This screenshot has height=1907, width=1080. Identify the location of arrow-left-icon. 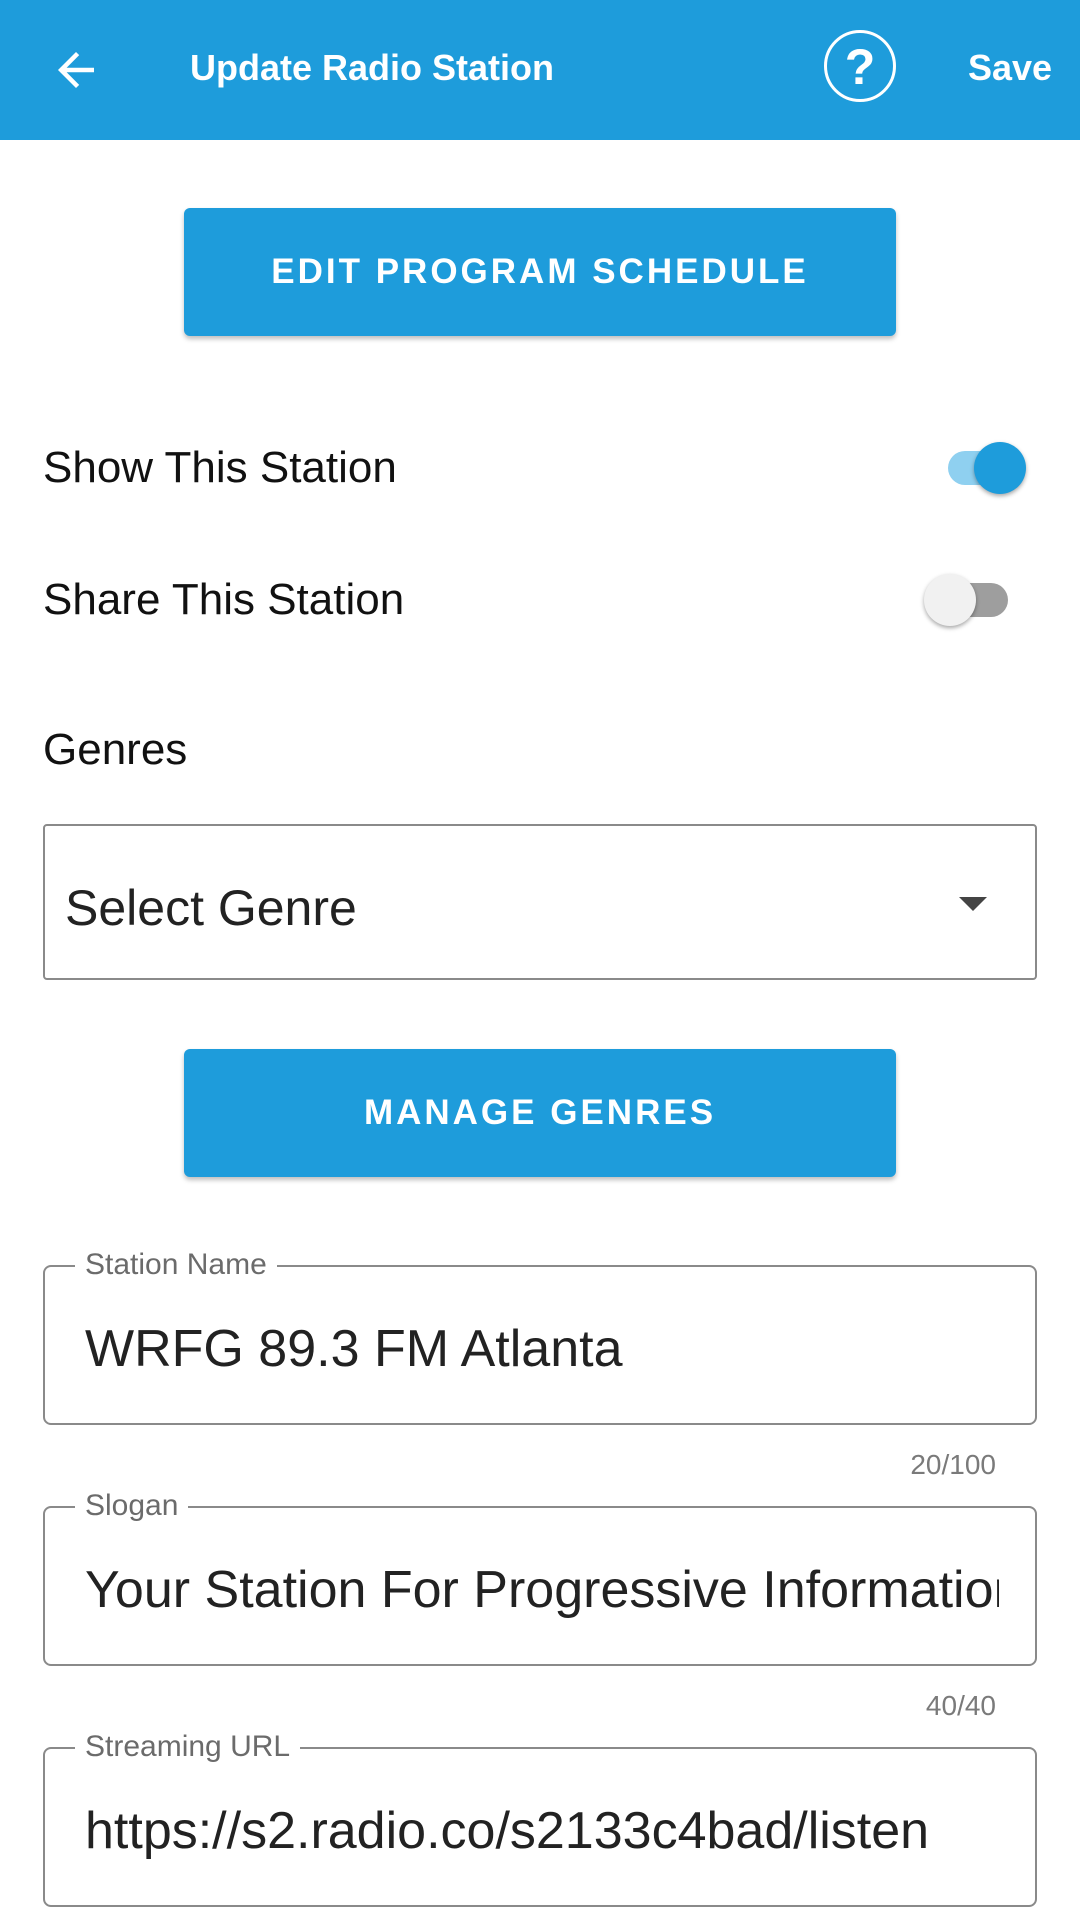
(76, 70).